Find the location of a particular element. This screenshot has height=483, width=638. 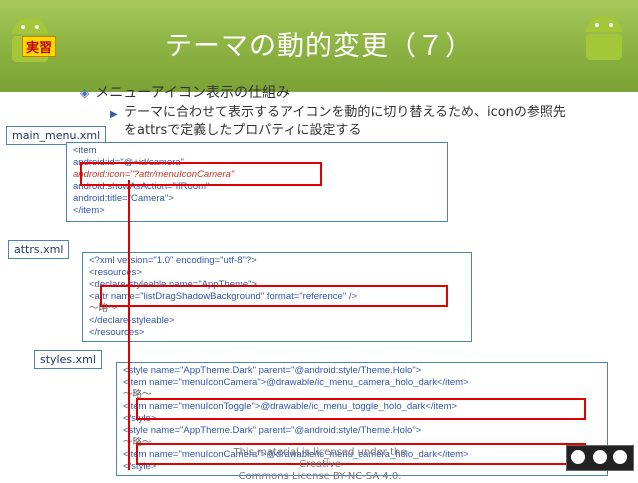

bullet-level2-line1: テーマに合わせて表示するアイコンを動的に切り替えるため、iconの参照先 is located at coordinates (345, 112).